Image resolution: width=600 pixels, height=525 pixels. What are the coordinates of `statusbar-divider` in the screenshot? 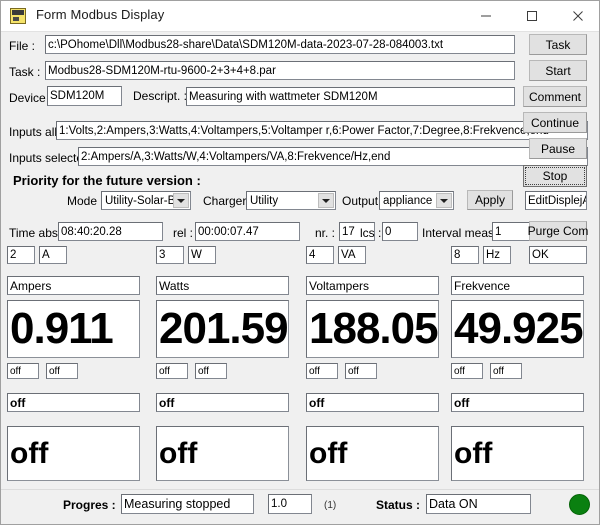 It's located at (300, 489).